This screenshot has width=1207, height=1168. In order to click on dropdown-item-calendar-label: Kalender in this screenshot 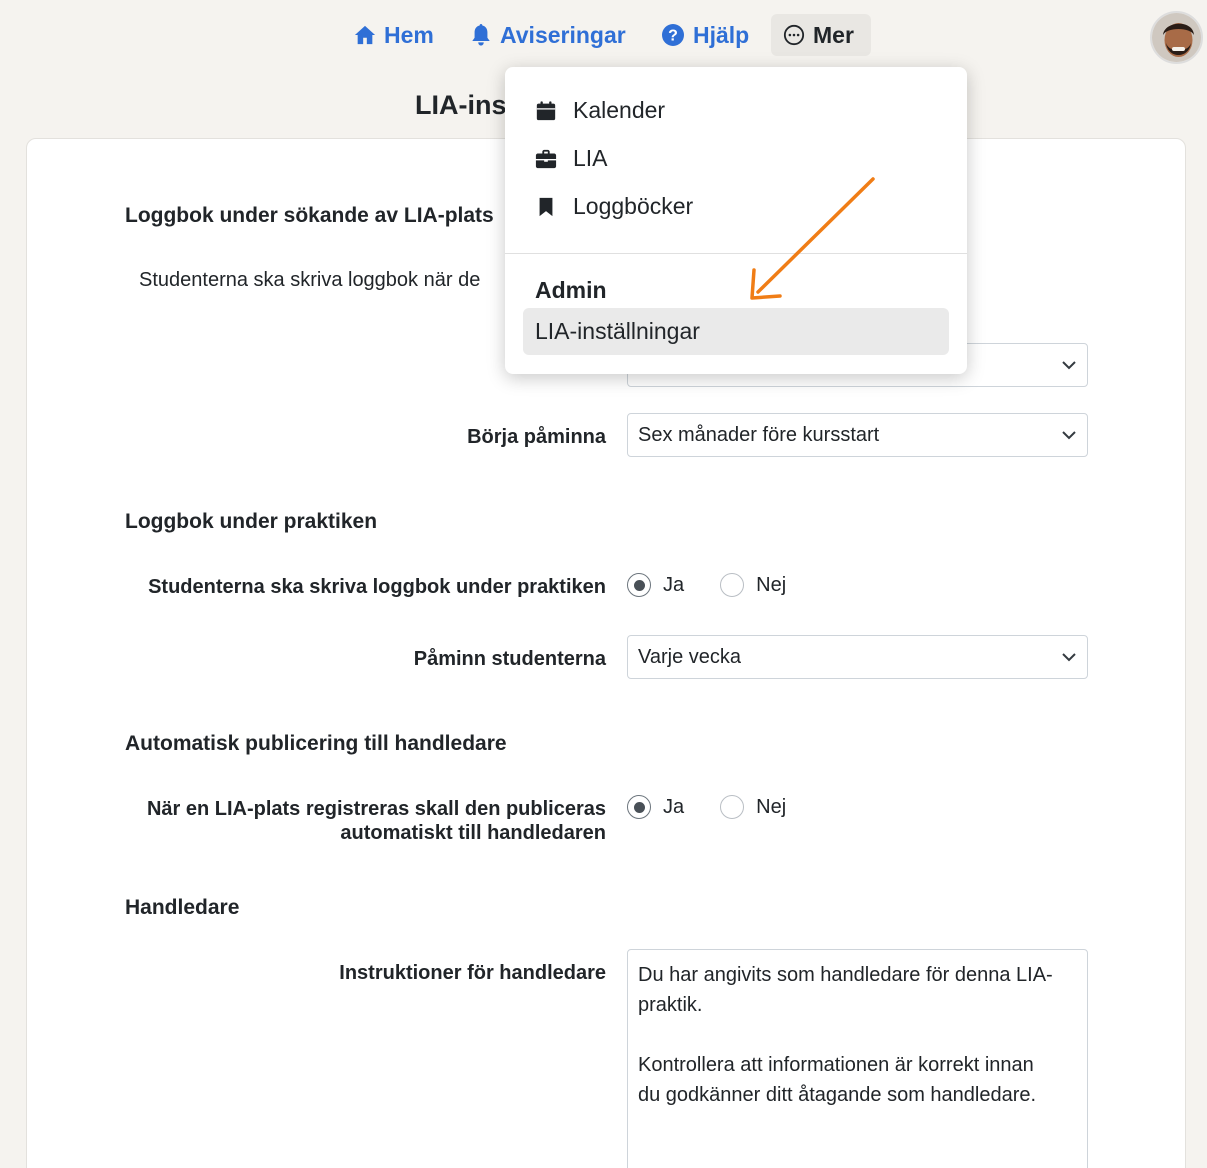, I will do `click(619, 110)`.